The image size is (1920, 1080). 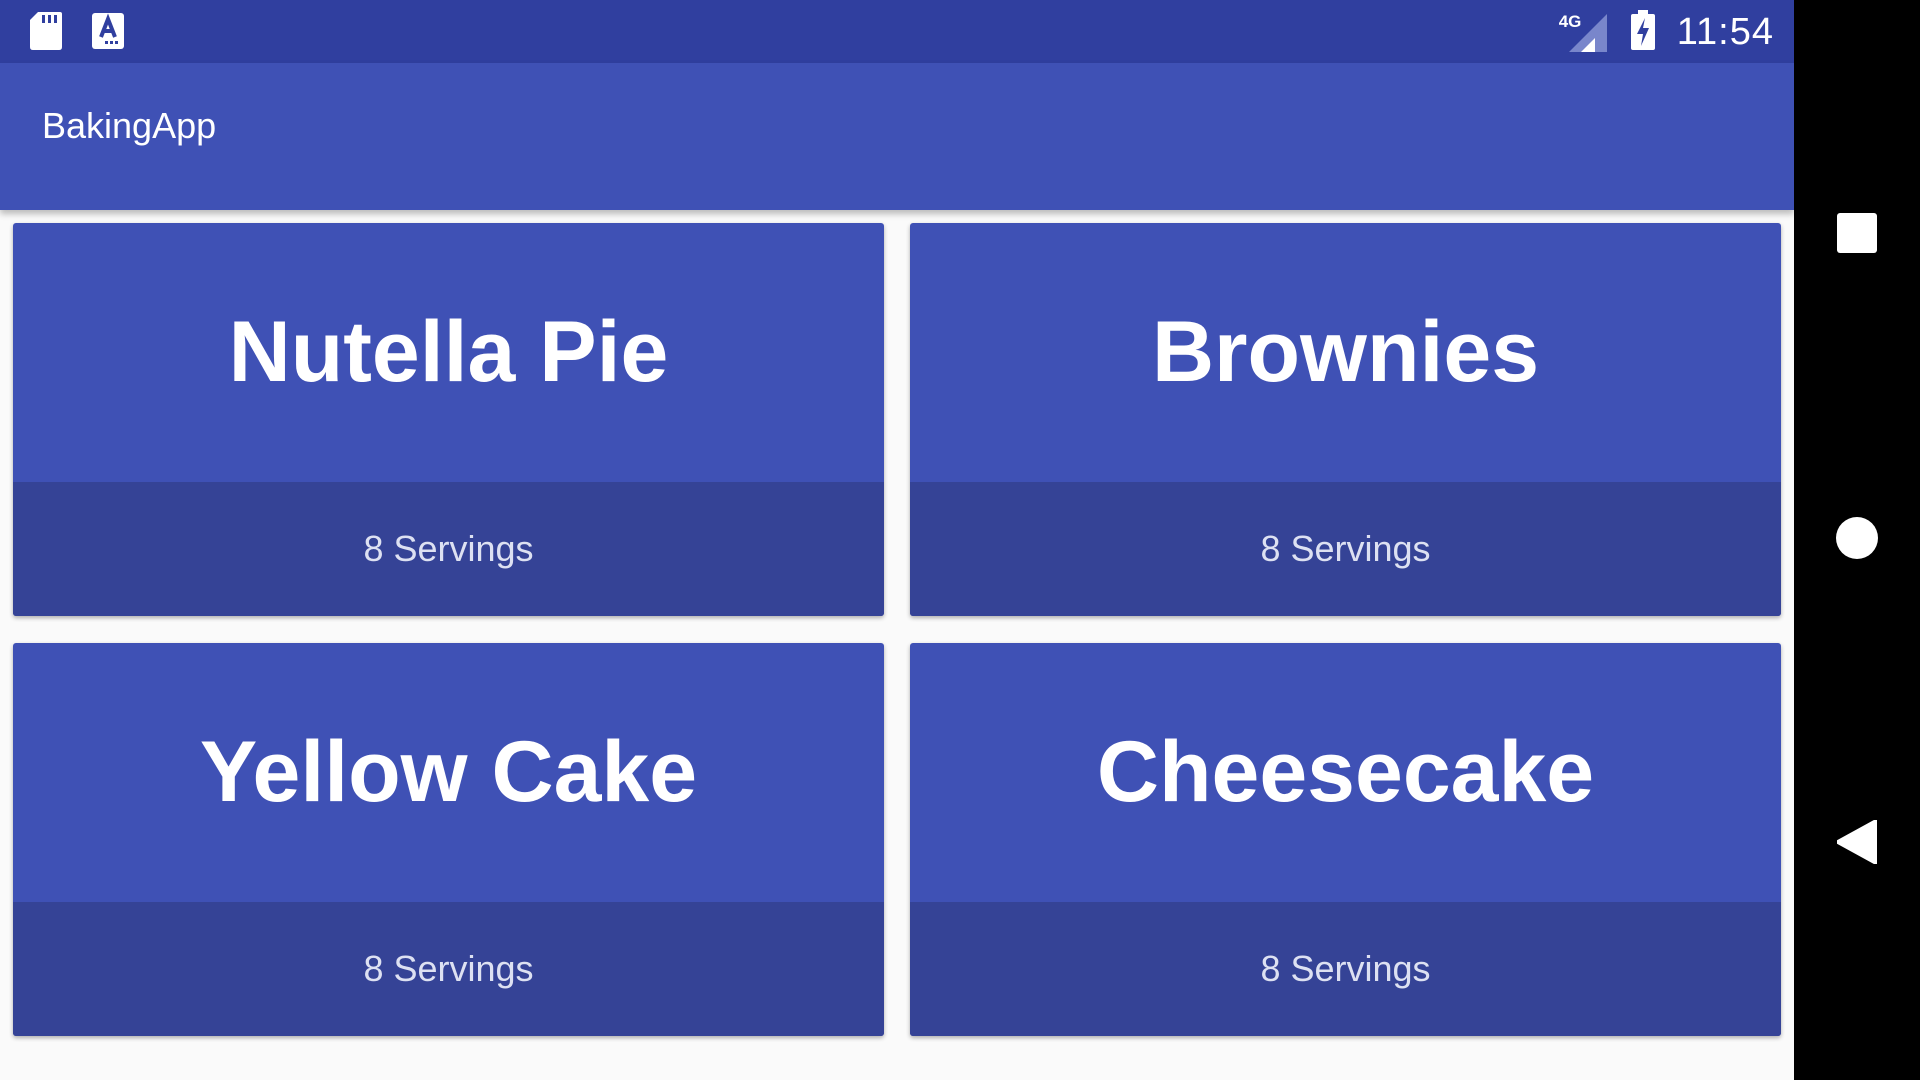 I want to click on a-notification-icon, so click(x=108, y=33).